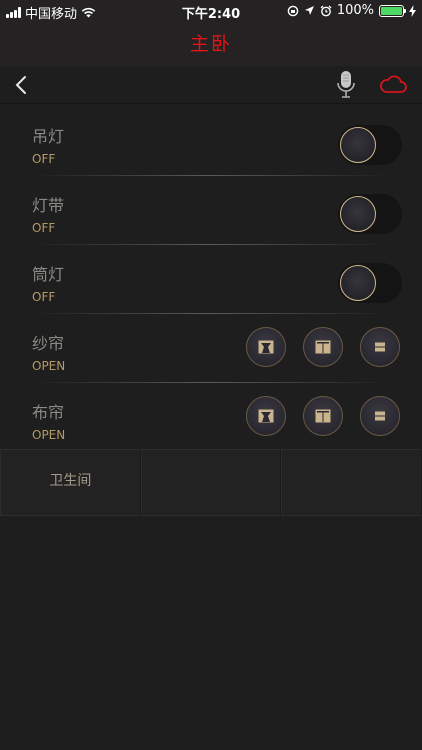 This screenshot has width=422, height=750. I want to click on status-bar: 中国移动 下午2:40 100%, so click(211, 11).